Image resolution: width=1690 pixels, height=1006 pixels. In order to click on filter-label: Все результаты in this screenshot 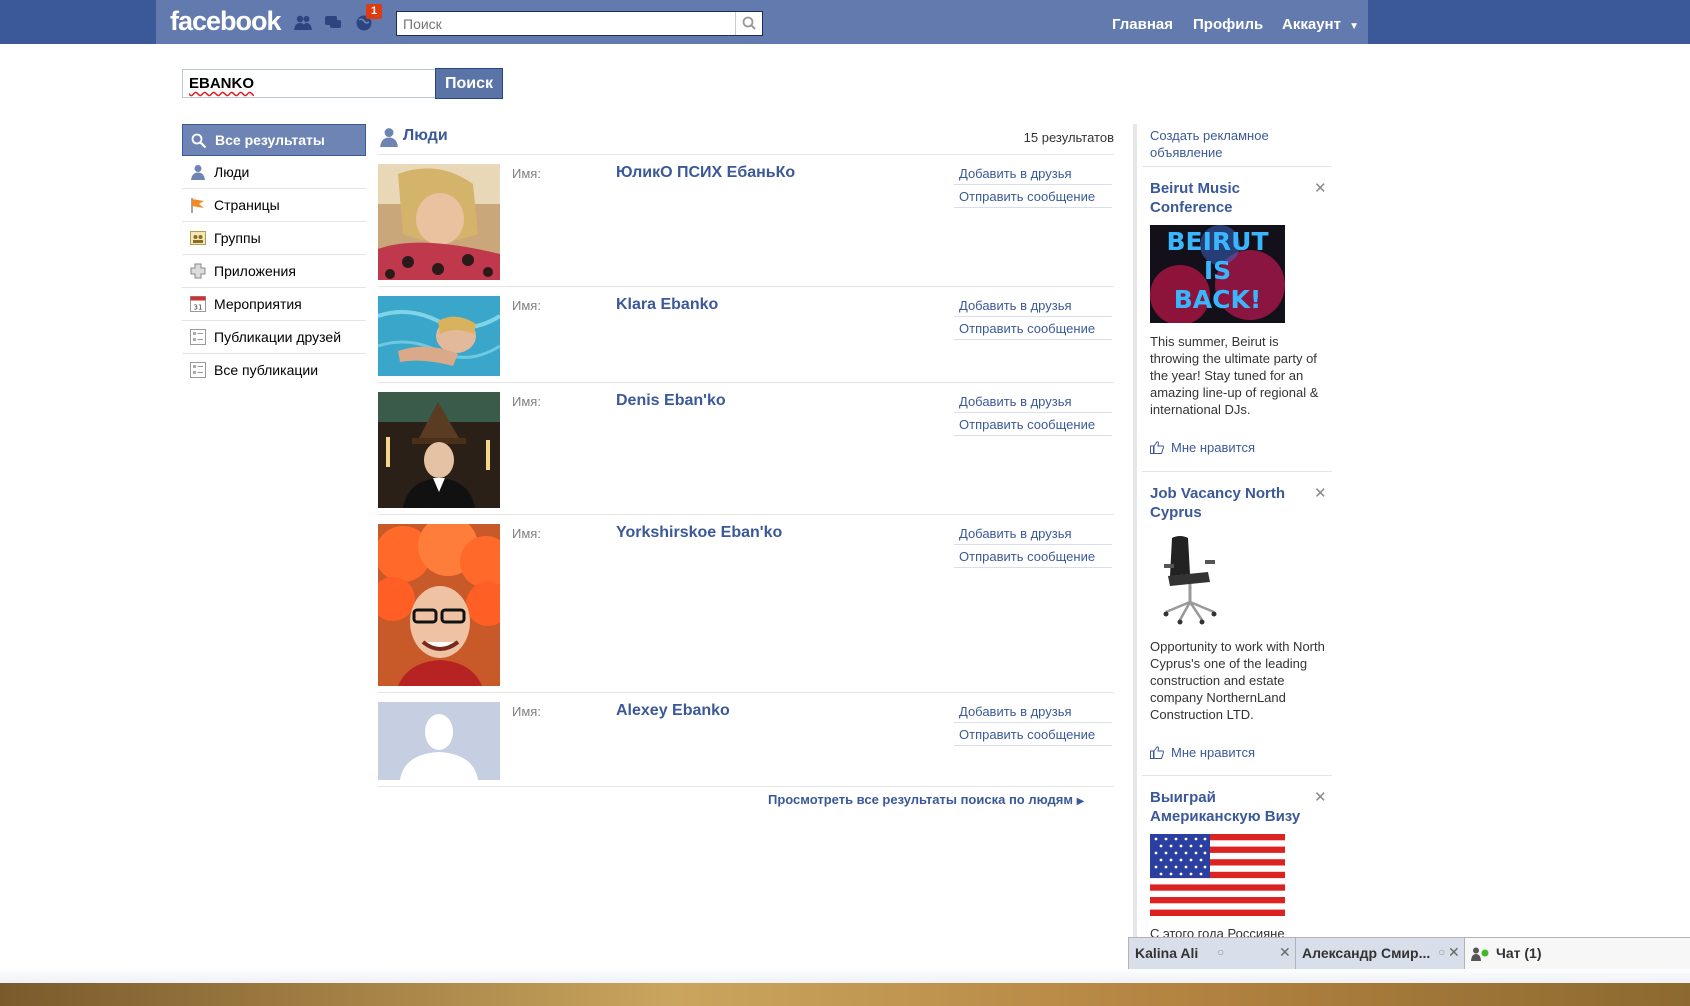, I will do `click(270, 140)`.